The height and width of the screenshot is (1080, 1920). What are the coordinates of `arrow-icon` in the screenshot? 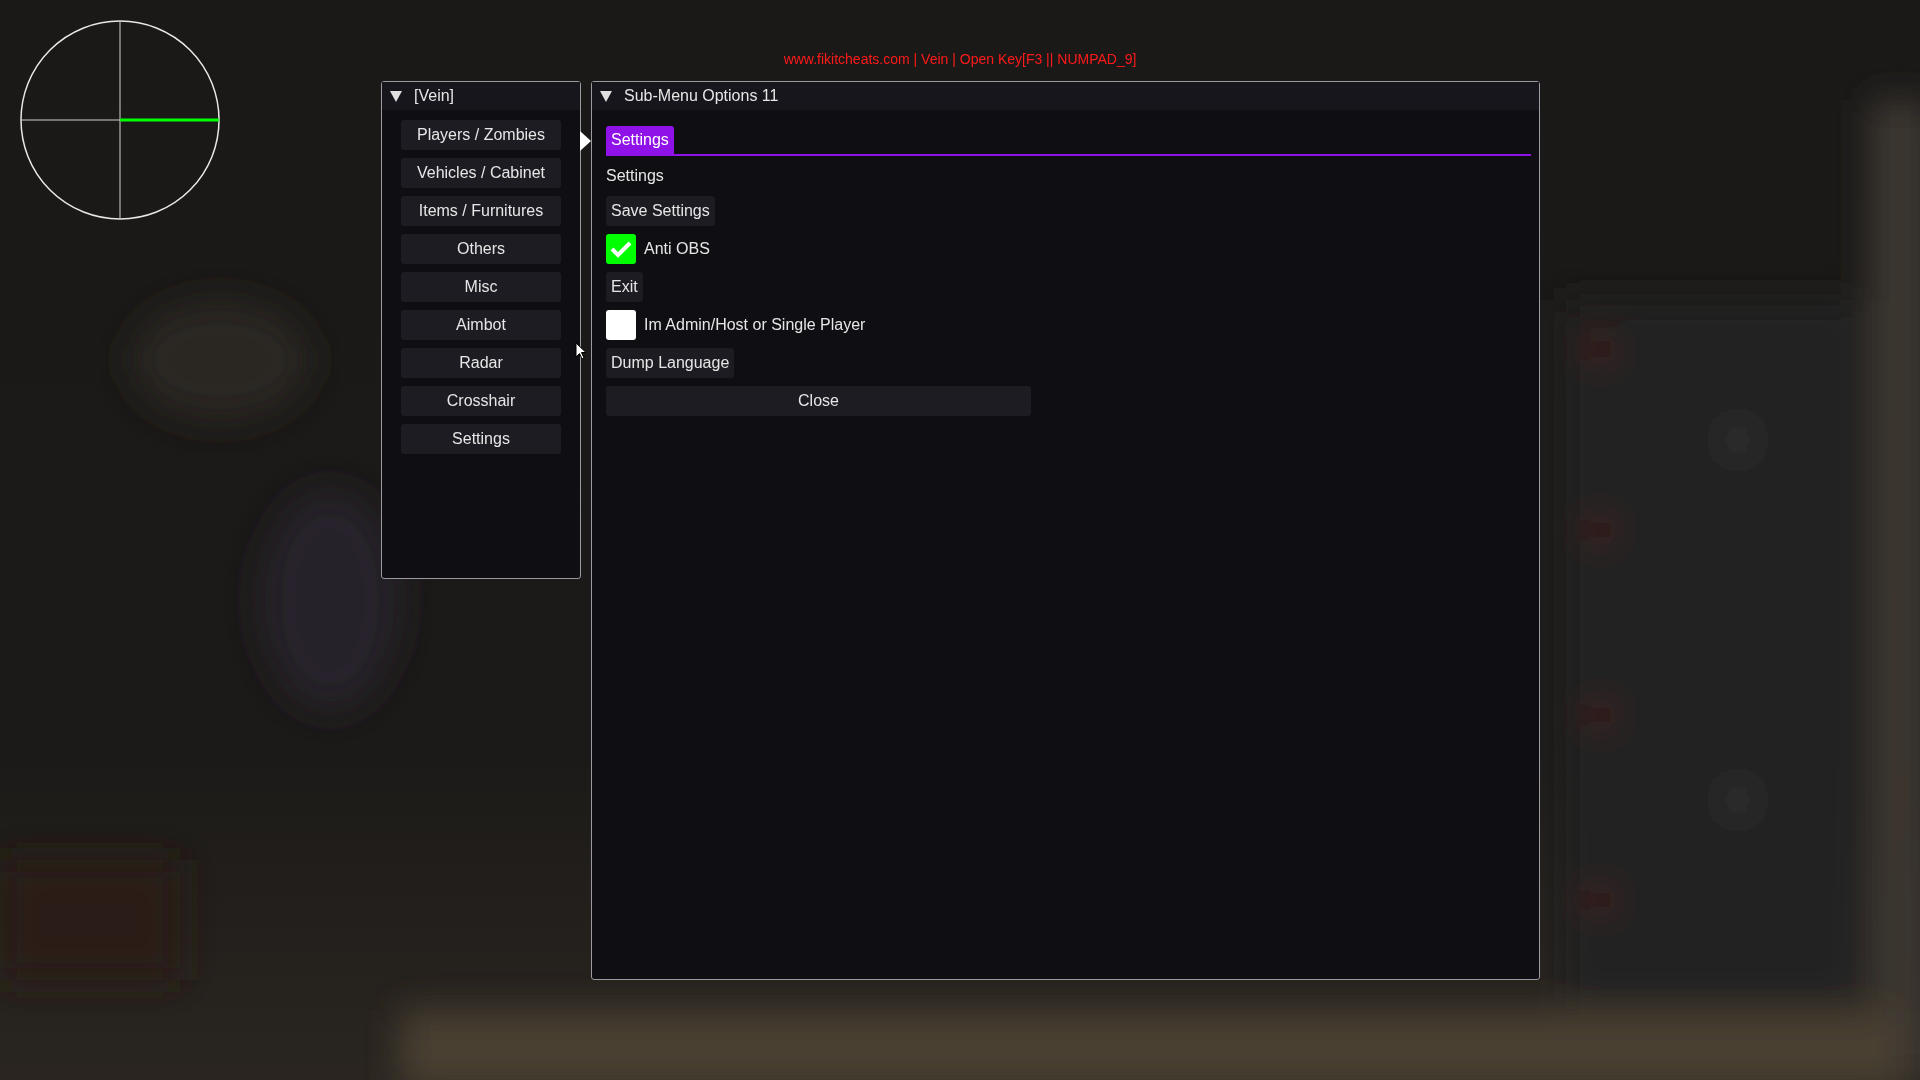 It's located at (585, 141).